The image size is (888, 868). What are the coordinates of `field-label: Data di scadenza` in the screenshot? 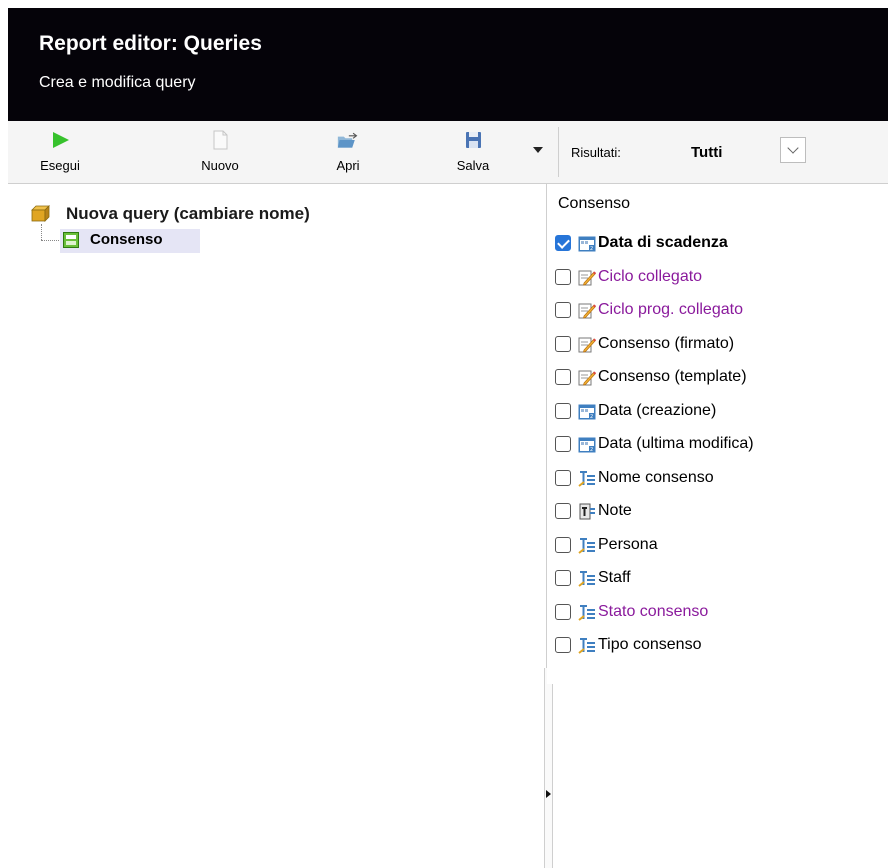 It's located at (663, 242).